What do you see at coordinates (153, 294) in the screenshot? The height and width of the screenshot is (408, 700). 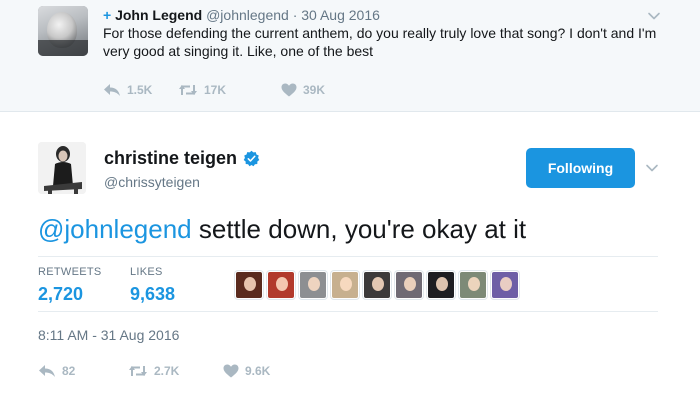 I see `likes-count: 9,638` at bounding box center [153, 294].